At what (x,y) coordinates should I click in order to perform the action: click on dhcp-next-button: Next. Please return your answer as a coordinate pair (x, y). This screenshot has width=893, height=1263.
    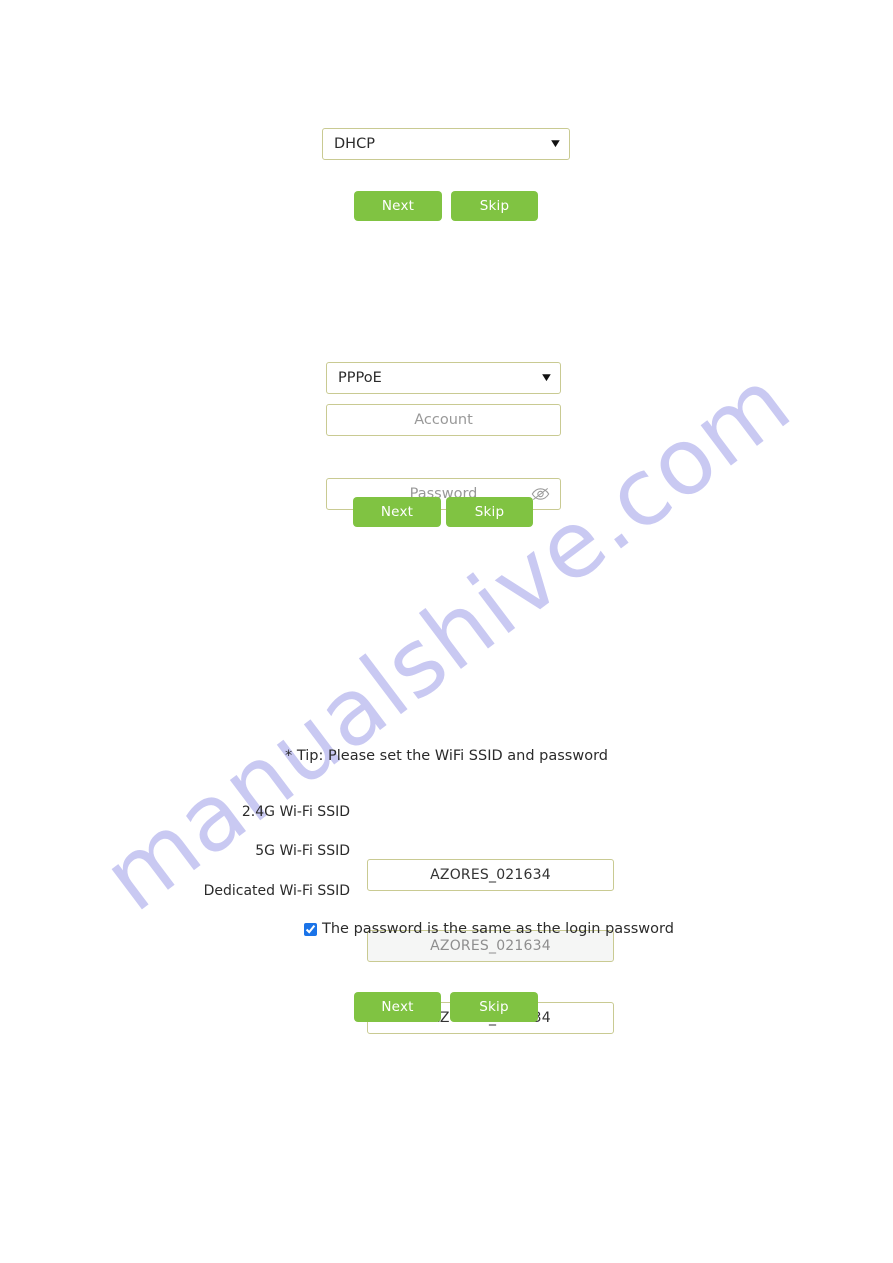
    Looking at the image, I should click on (398, 206).